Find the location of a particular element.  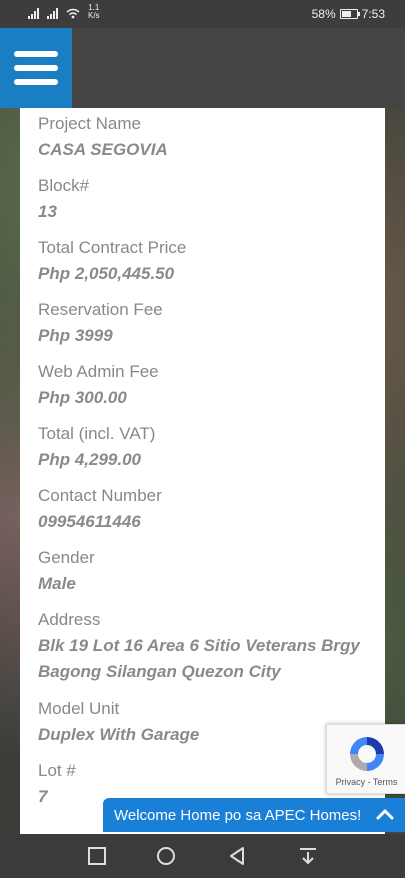

address-line-1: Blk 19 Lot 16 Area 6 Sitio Veterans Brgy is located at coordinates (199, 645).